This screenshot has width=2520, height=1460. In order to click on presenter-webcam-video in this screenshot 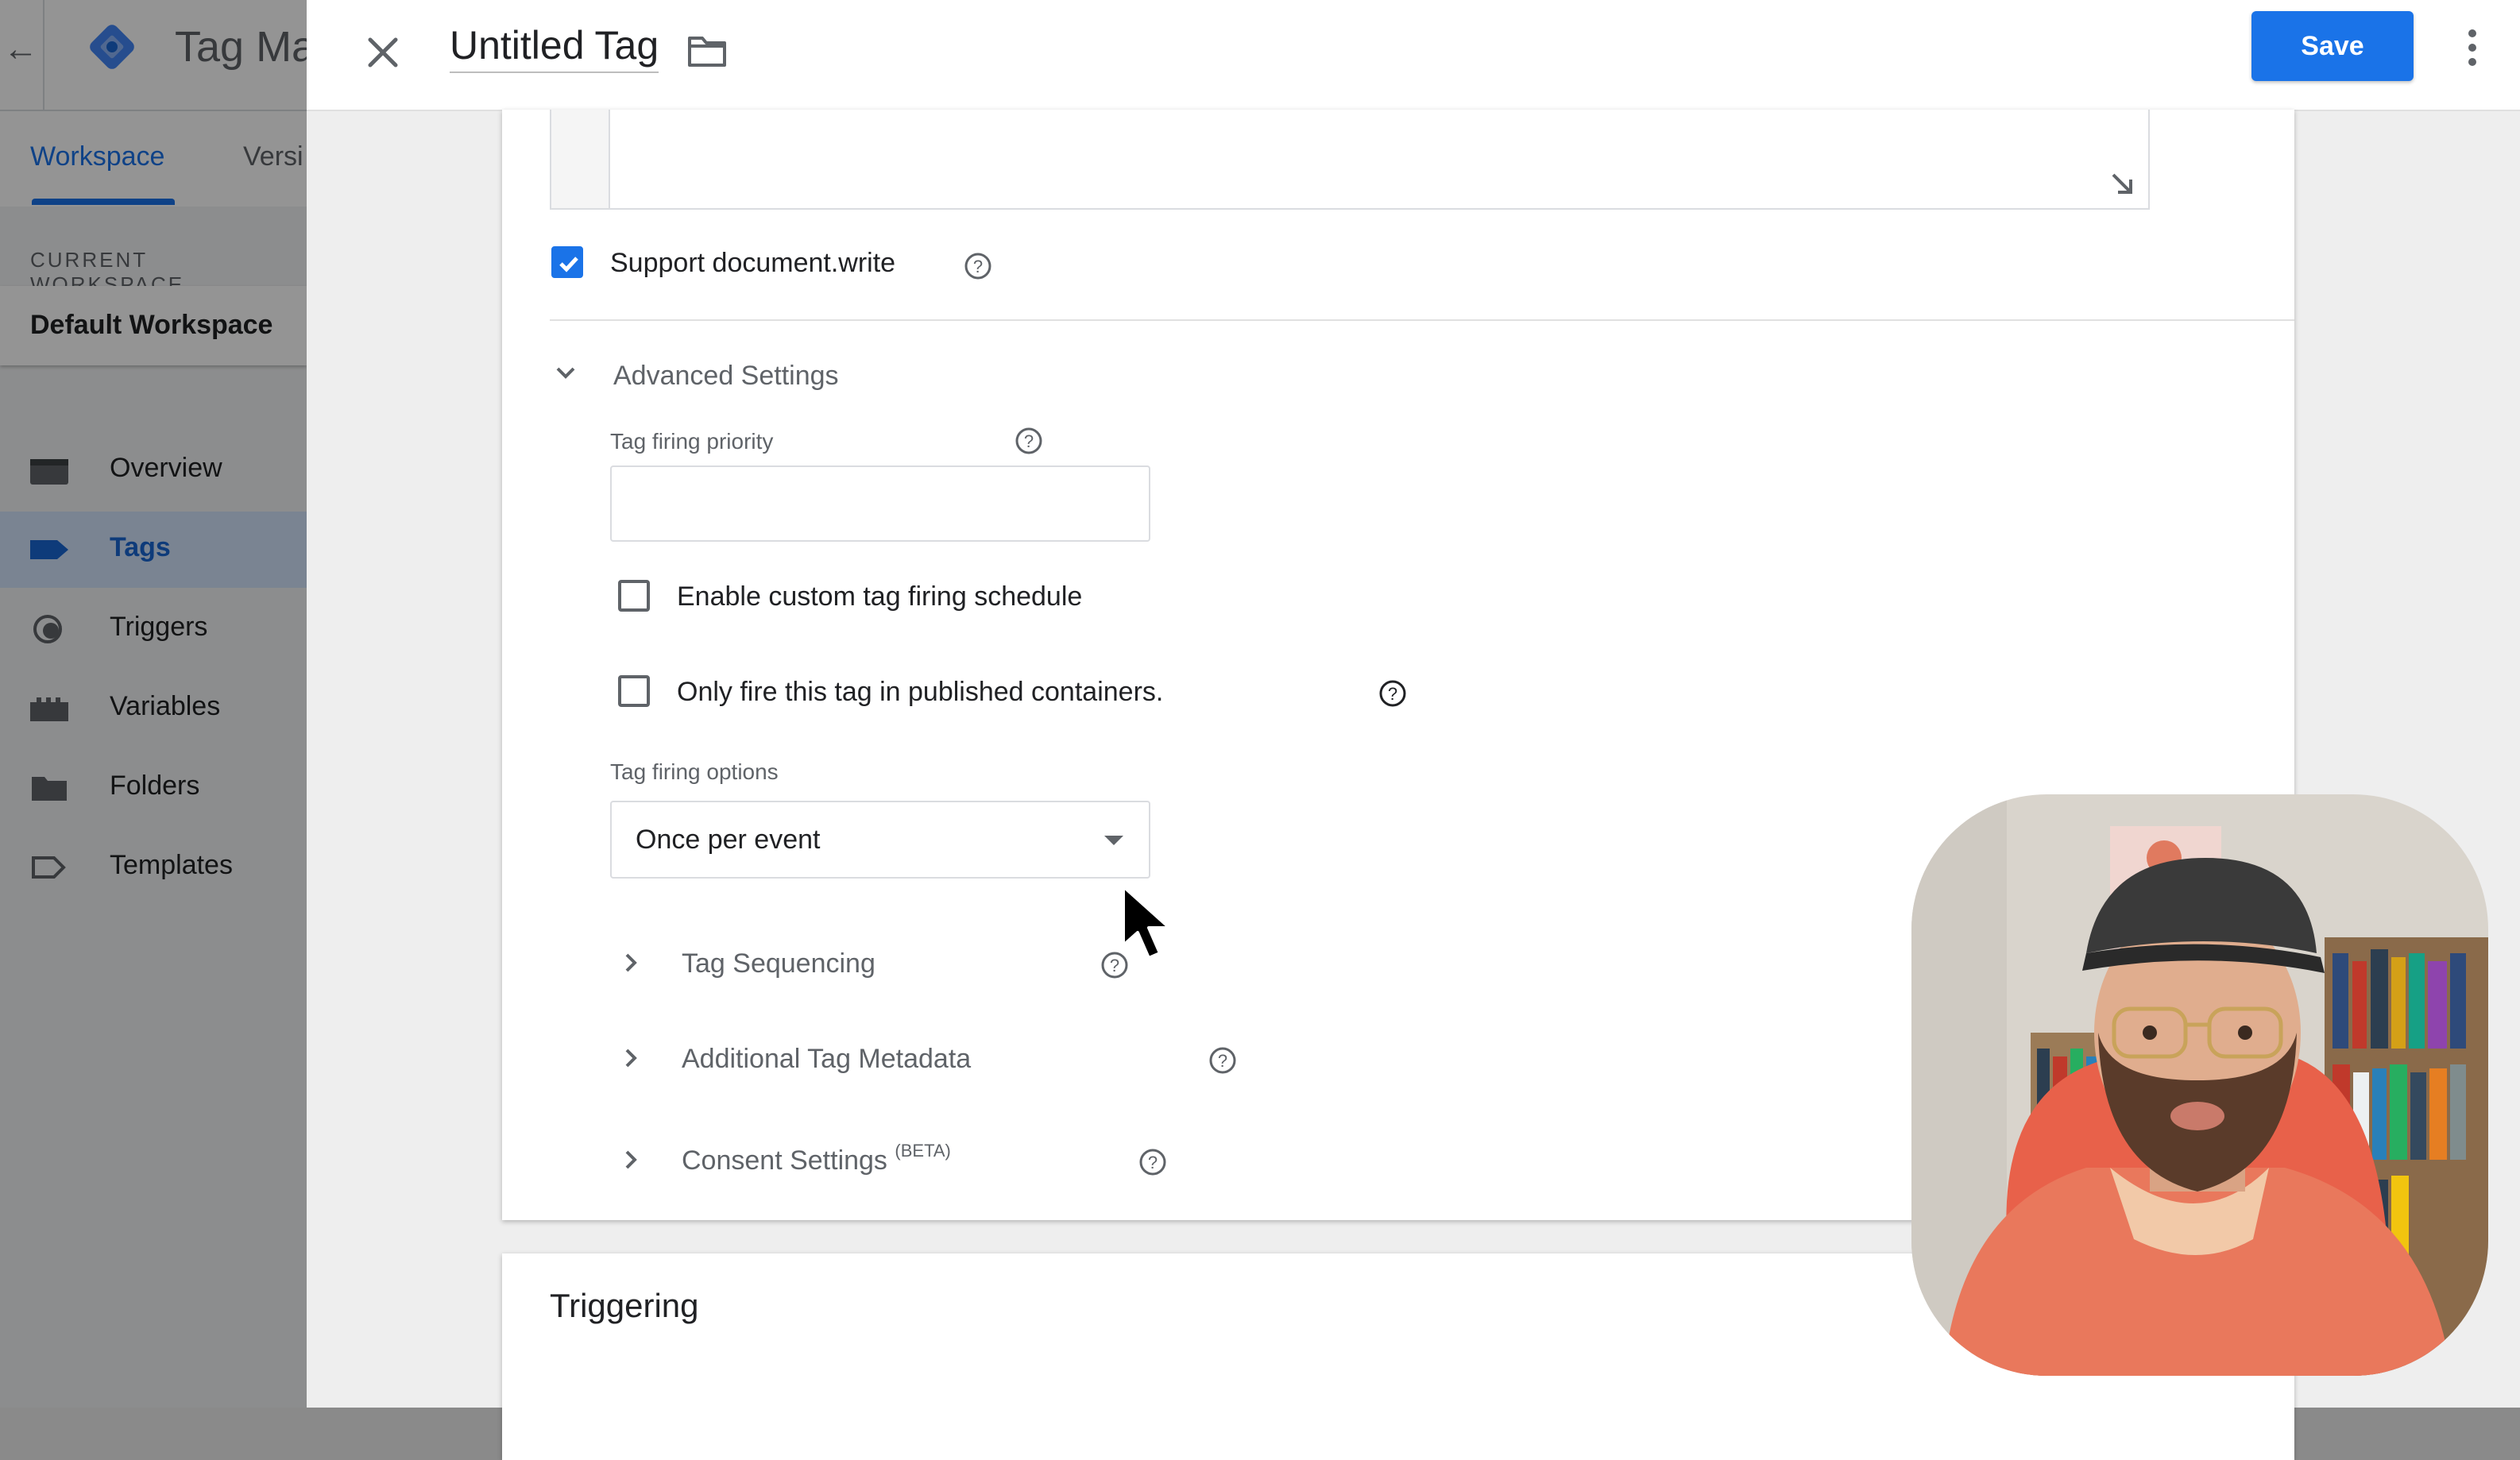, I will do `click(2199, 1085)`.